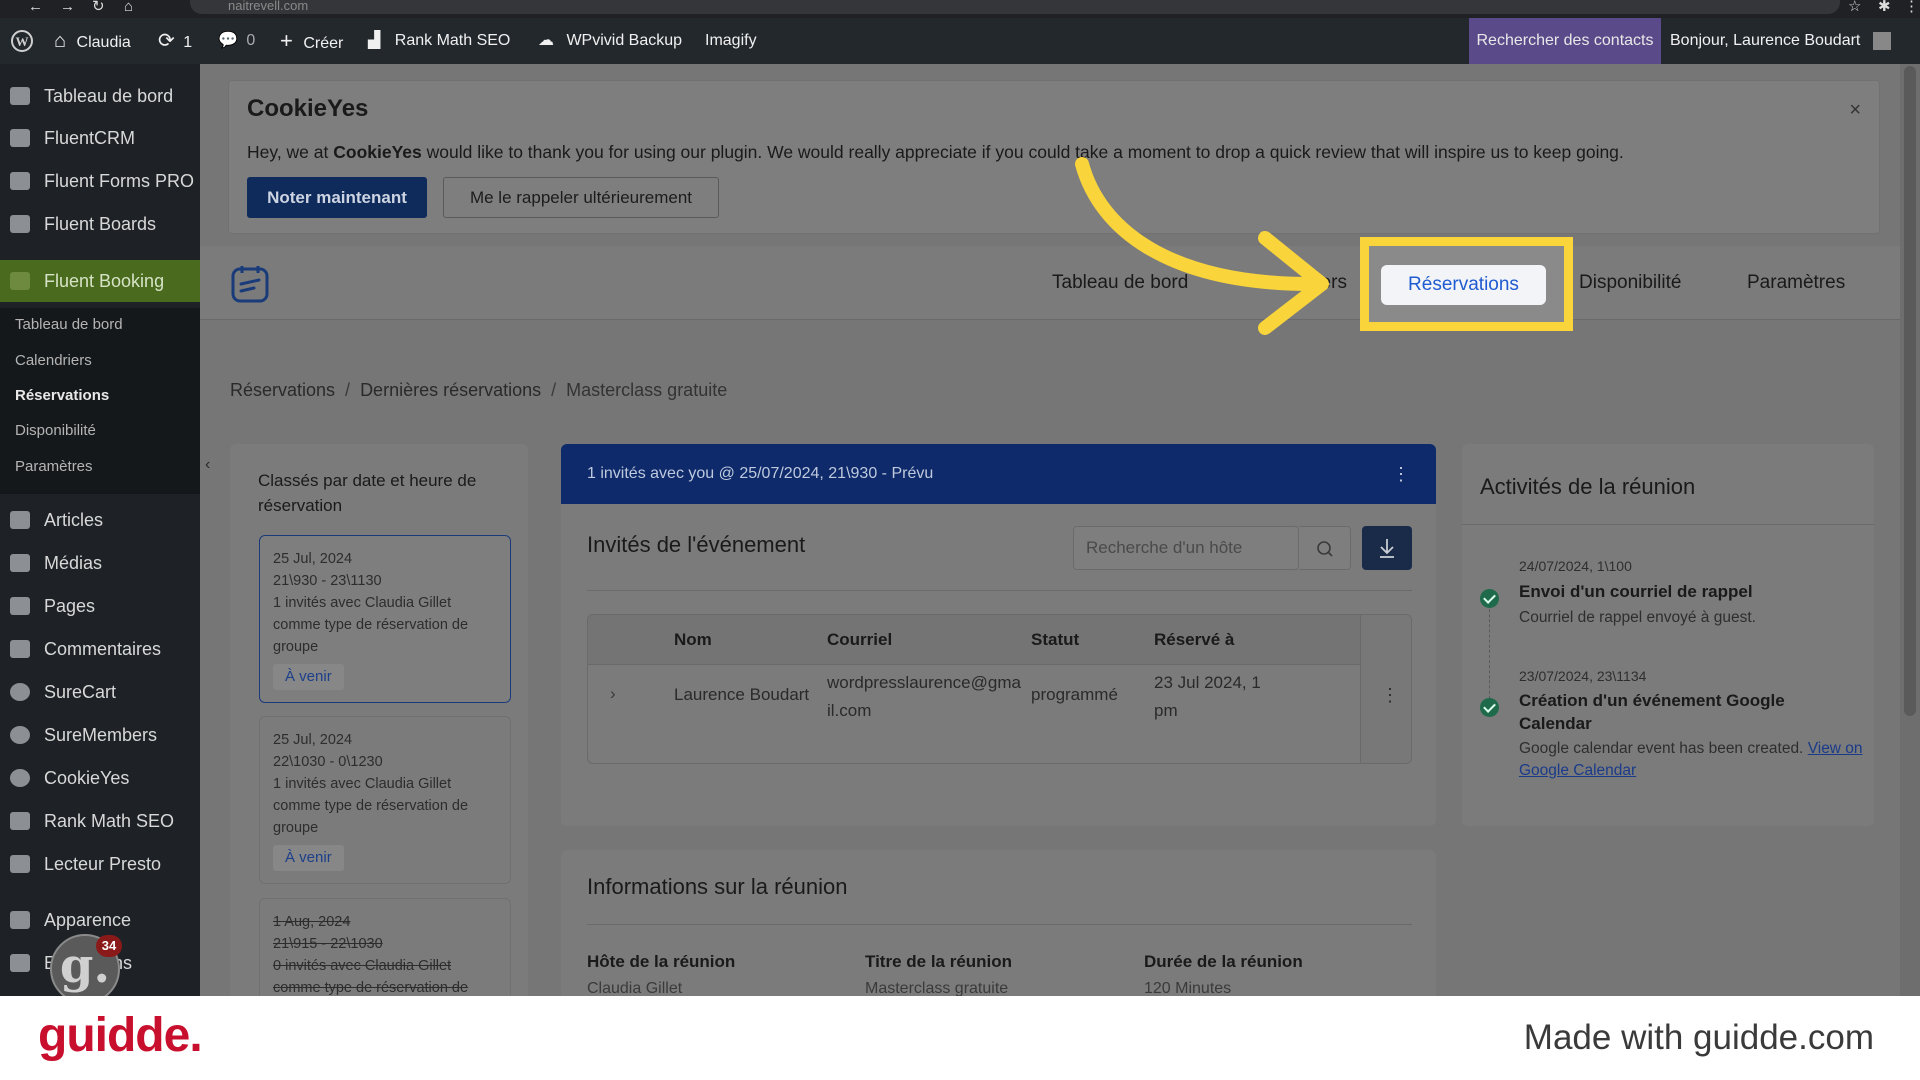 Image resolution: width=1920 pixels, height=1080 pixels. Describe the element at coordinates (54, 466) in the screenshot. I see `submenu-item-settings: Paramètres` at that location.